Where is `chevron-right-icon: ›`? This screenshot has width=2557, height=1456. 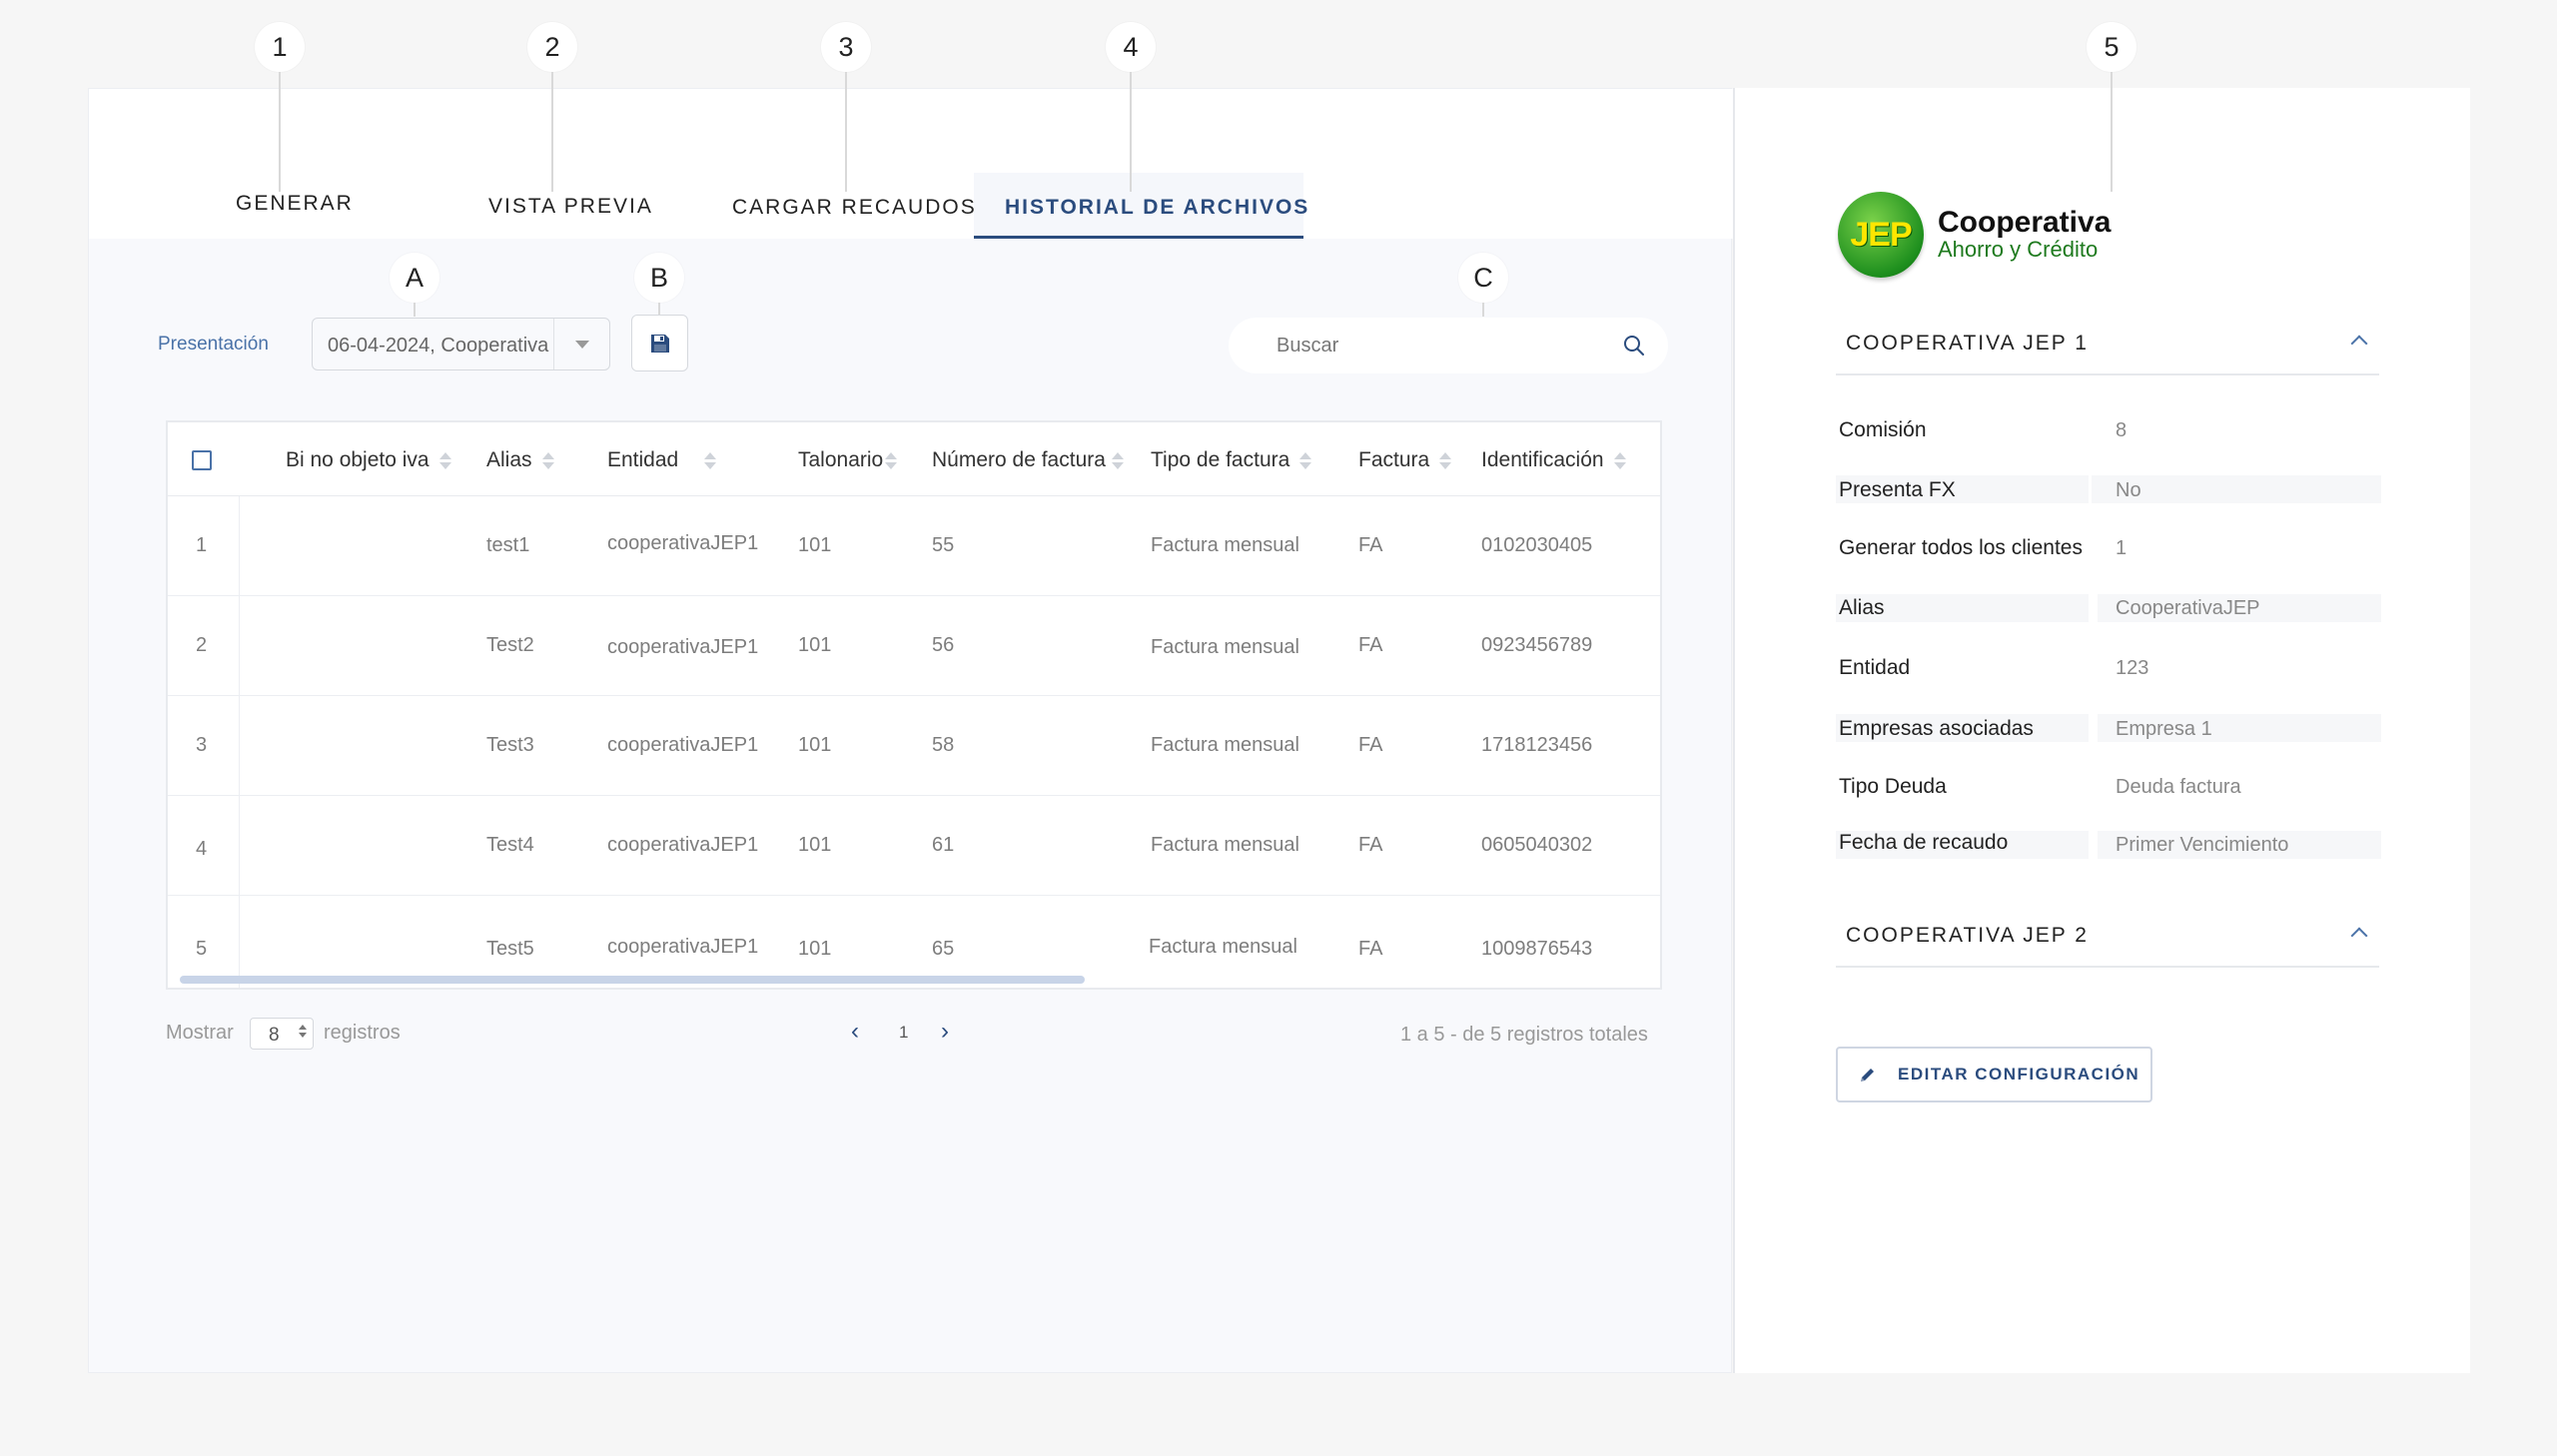 chevron-right-icon: › is located at coordinates (945, 1032).